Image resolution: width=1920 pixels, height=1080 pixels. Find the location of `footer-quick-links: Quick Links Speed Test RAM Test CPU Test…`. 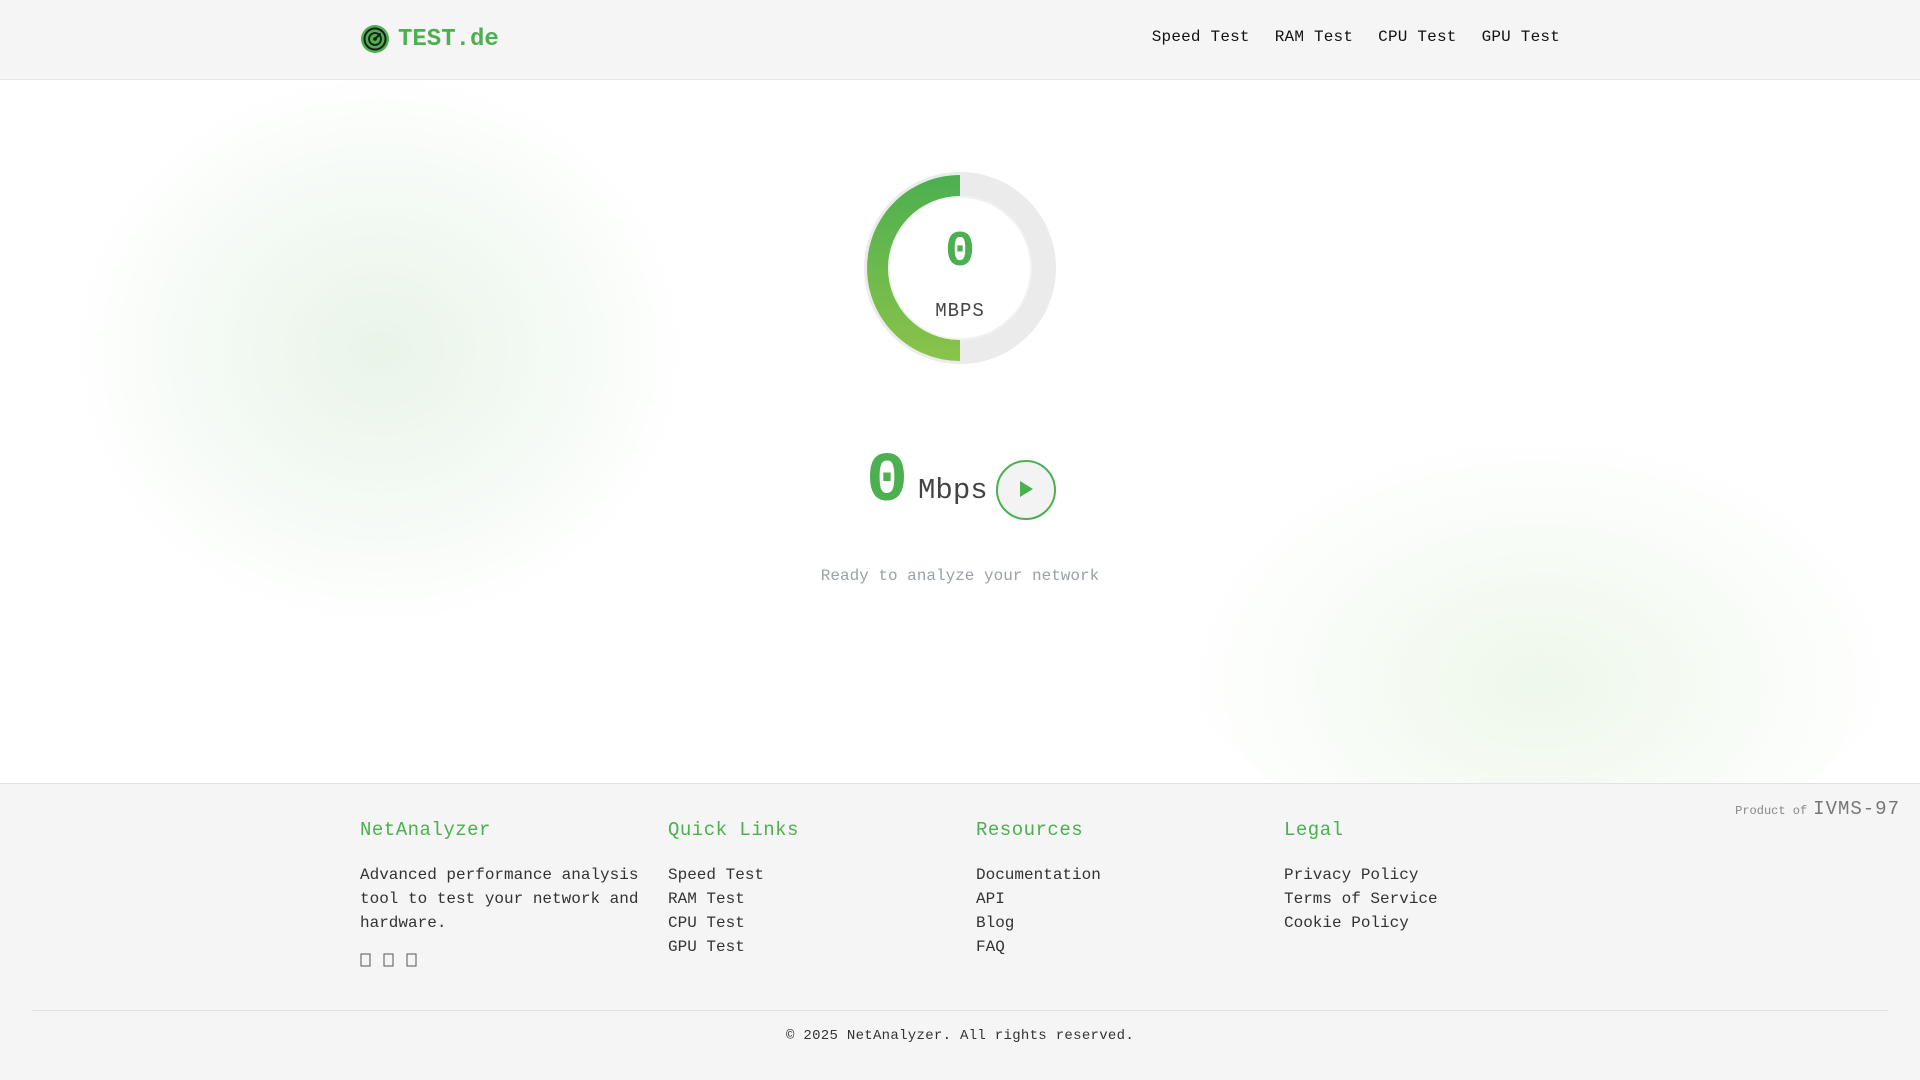

footer-quick-links: Quick Links Speed Test RAM Test CPU Test… is located at coordinates (813, 889).